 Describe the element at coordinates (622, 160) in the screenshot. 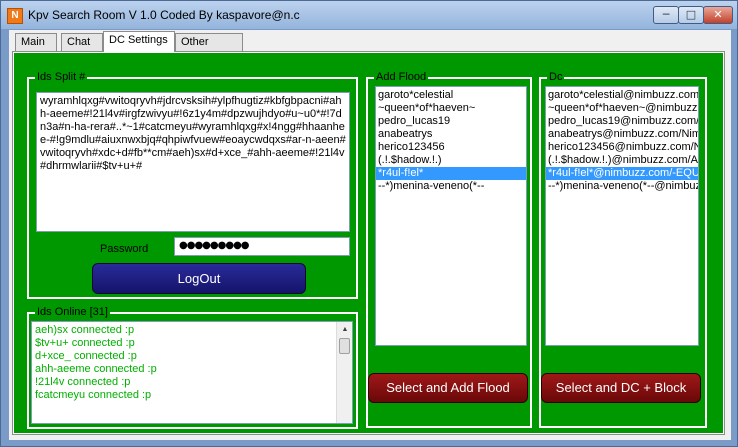

I see `list-item: (.!.$hadow.!.)@nimbuzz.com/An` at that location.